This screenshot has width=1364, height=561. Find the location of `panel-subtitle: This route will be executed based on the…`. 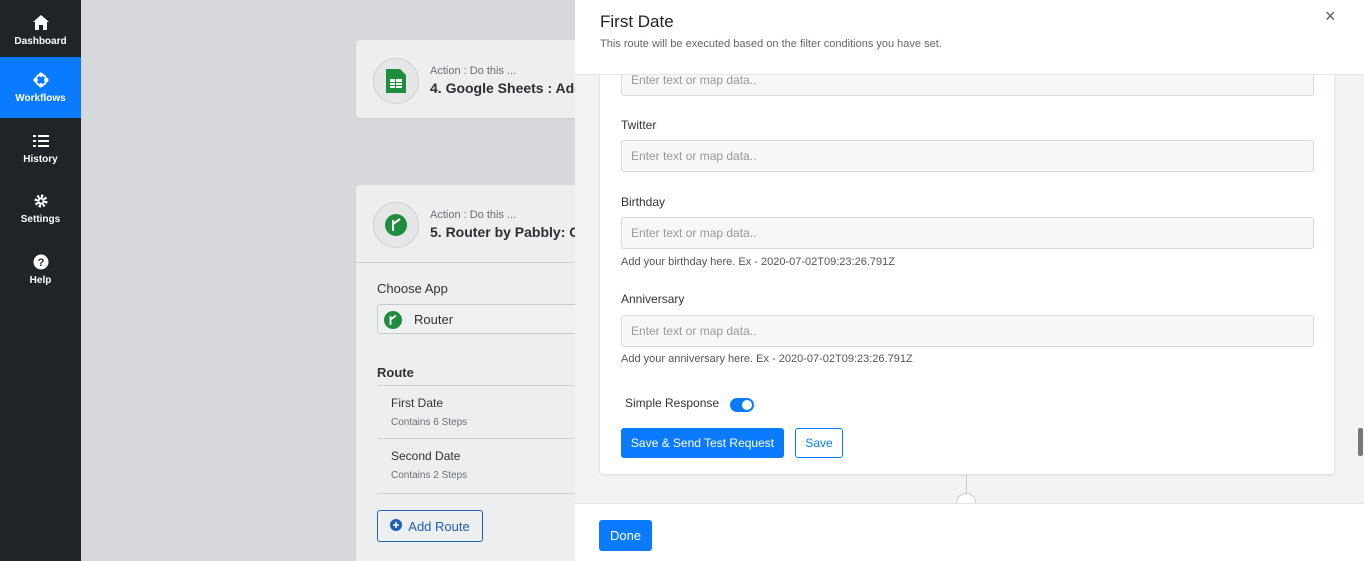

panel-subtitle: This route will be executed based on the… is located at coordinates (771, 44).